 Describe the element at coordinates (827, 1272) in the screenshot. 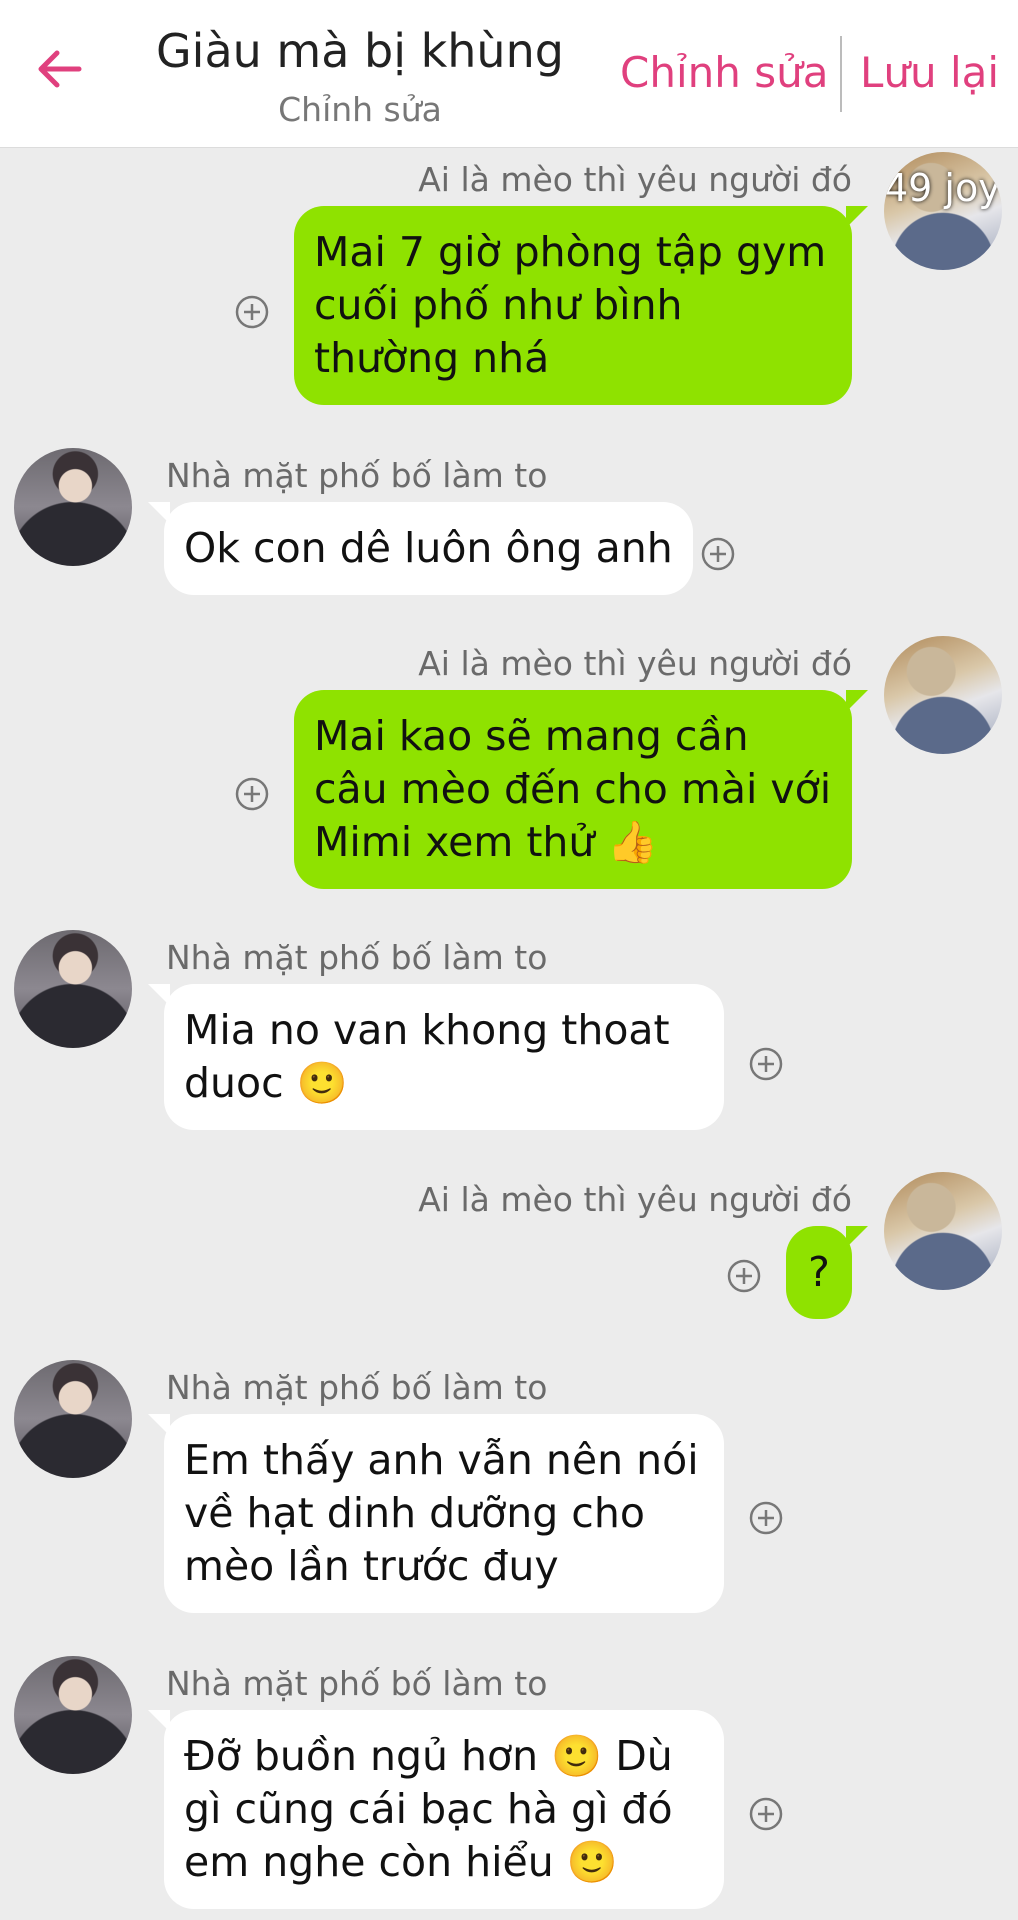

I see `message-bubble-outgoing: ?` at that location.